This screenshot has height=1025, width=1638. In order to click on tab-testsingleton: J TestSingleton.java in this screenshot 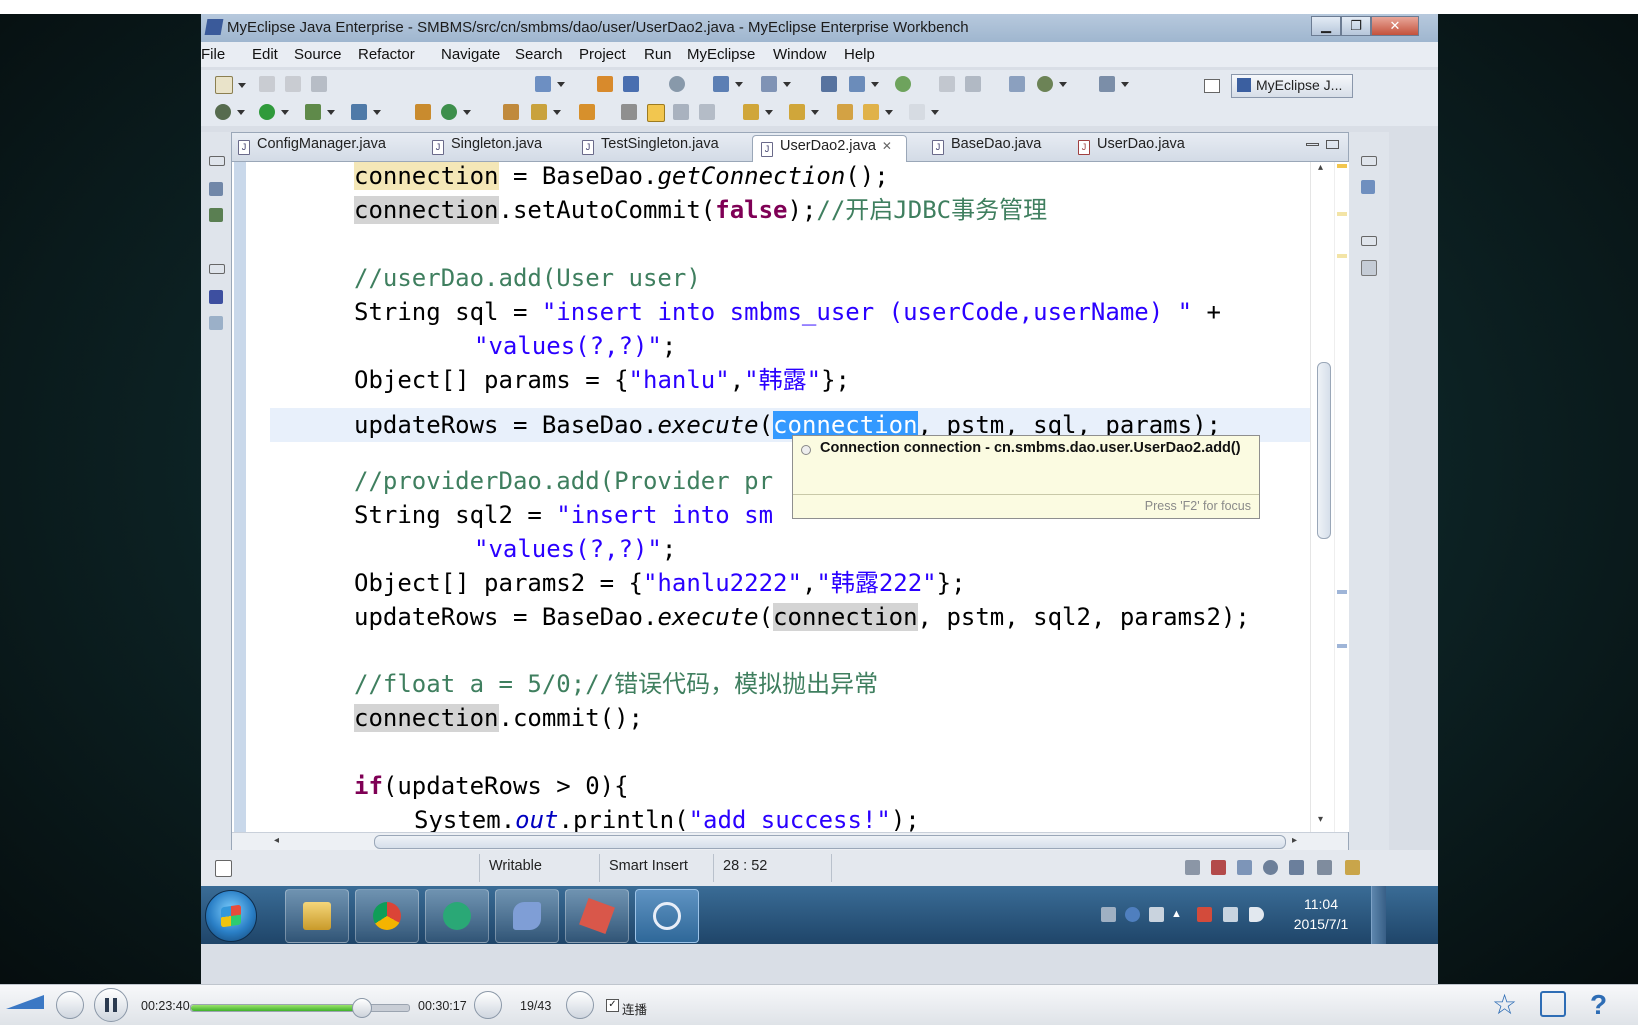, I will do `click(650, 148)`.